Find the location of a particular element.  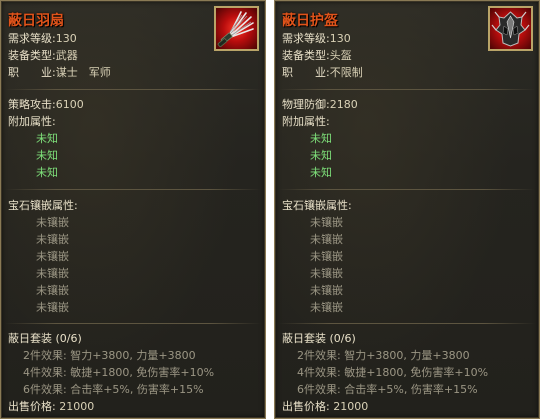

item-name: 蔽日护盔 is located at coordinates (310, 21).